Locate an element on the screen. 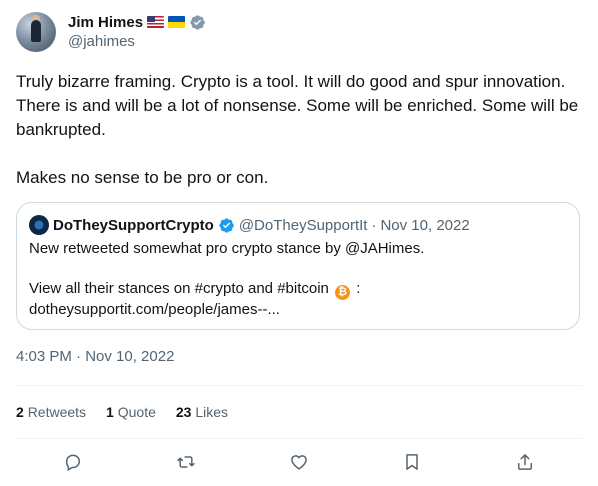 This screenshot has height=486, width=598. author-avatar is located at coordinates (36, 32).